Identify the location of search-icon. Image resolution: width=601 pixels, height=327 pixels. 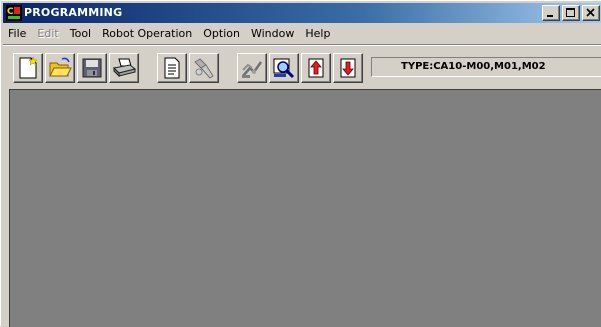
(284, 68).